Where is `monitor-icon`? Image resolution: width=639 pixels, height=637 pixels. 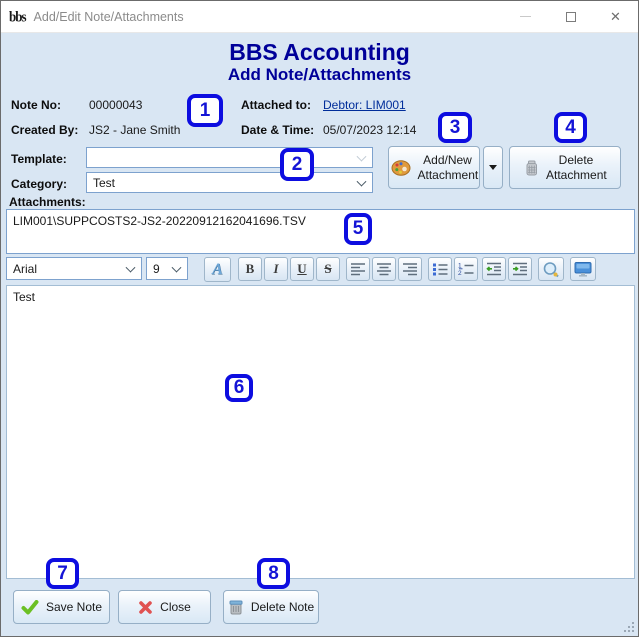 monitor-icon is located at coordinates (583, 269).